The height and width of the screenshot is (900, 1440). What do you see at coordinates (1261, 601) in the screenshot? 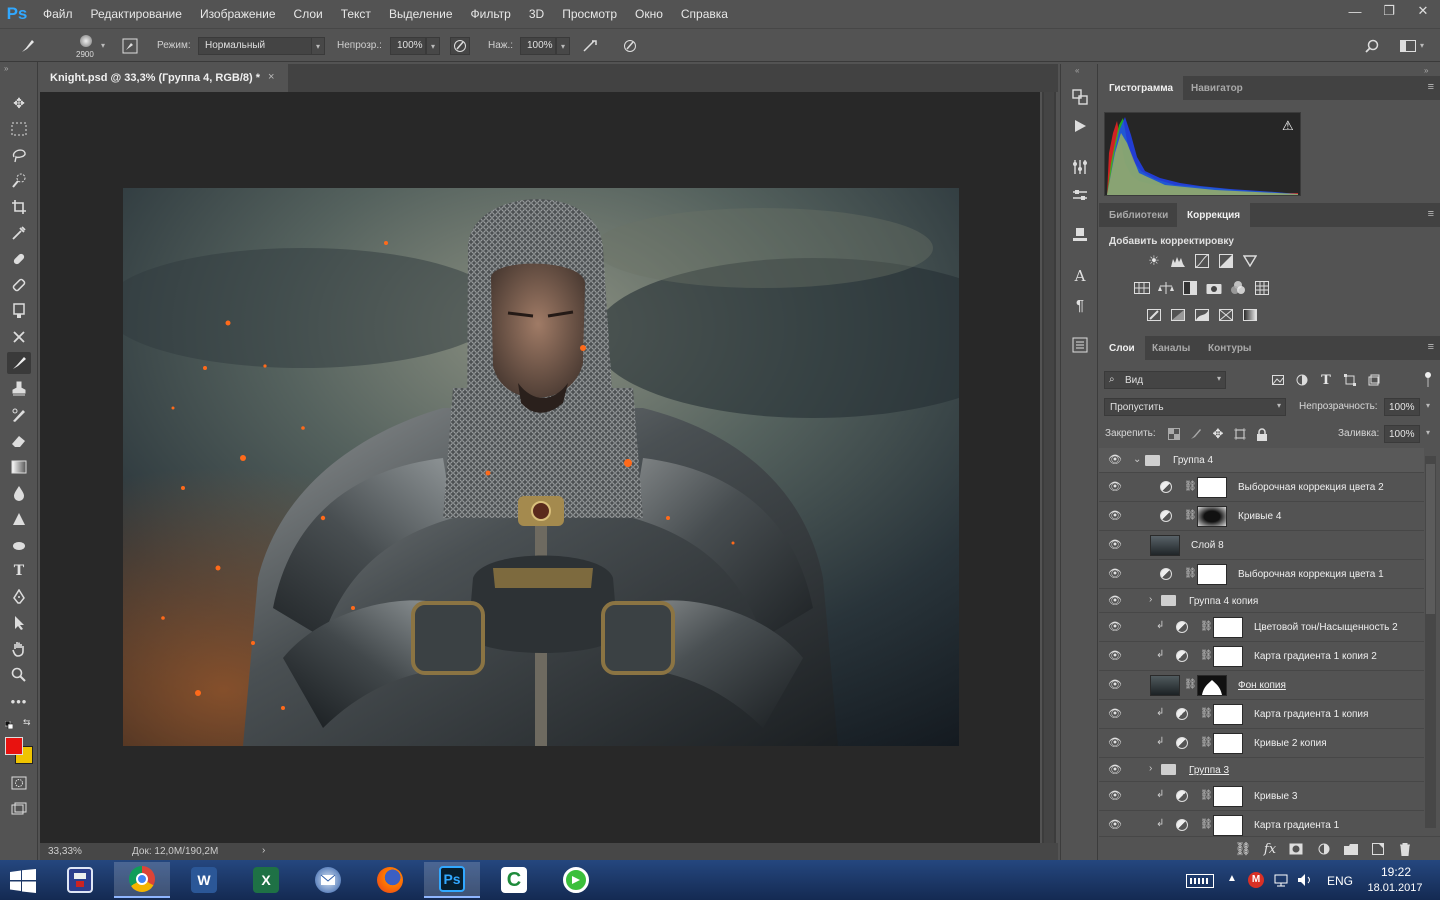
I see `layer-row: 👁 › Группа 4 копия` at bounding box center [1261, 601].